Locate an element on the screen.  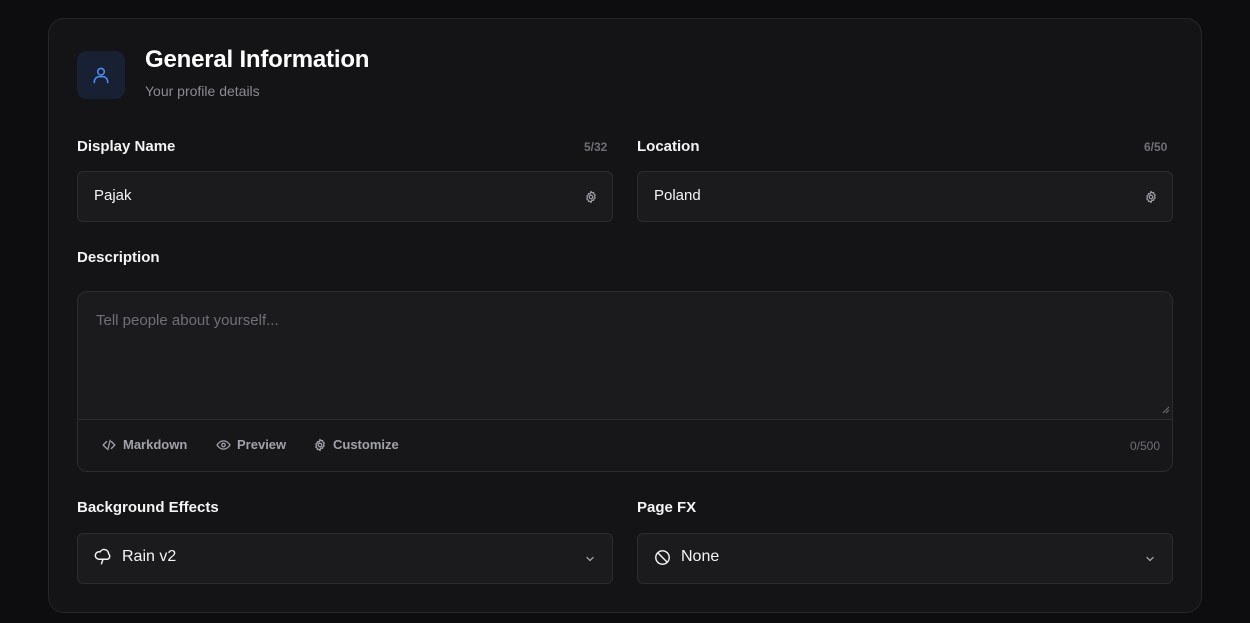
code-icon is located at coordinates (109, 444).